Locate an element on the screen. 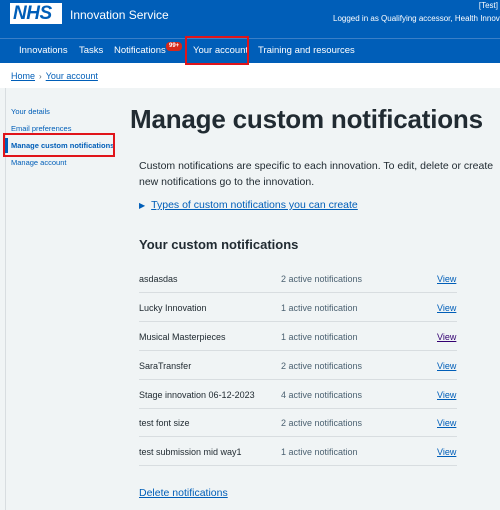 The height and width of the screenshot is (510, 500). sidebar-item-manage-account: Manage account is located at coordinates (38, 162).